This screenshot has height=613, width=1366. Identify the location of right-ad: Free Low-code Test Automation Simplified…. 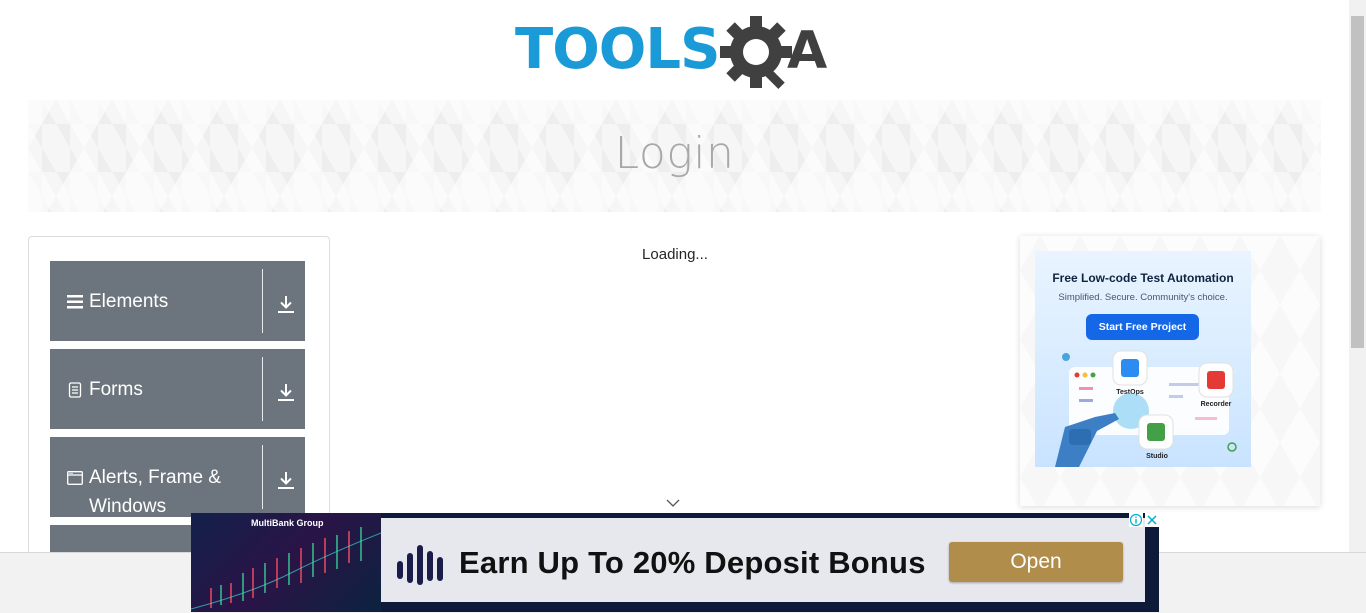
(1170, 371).